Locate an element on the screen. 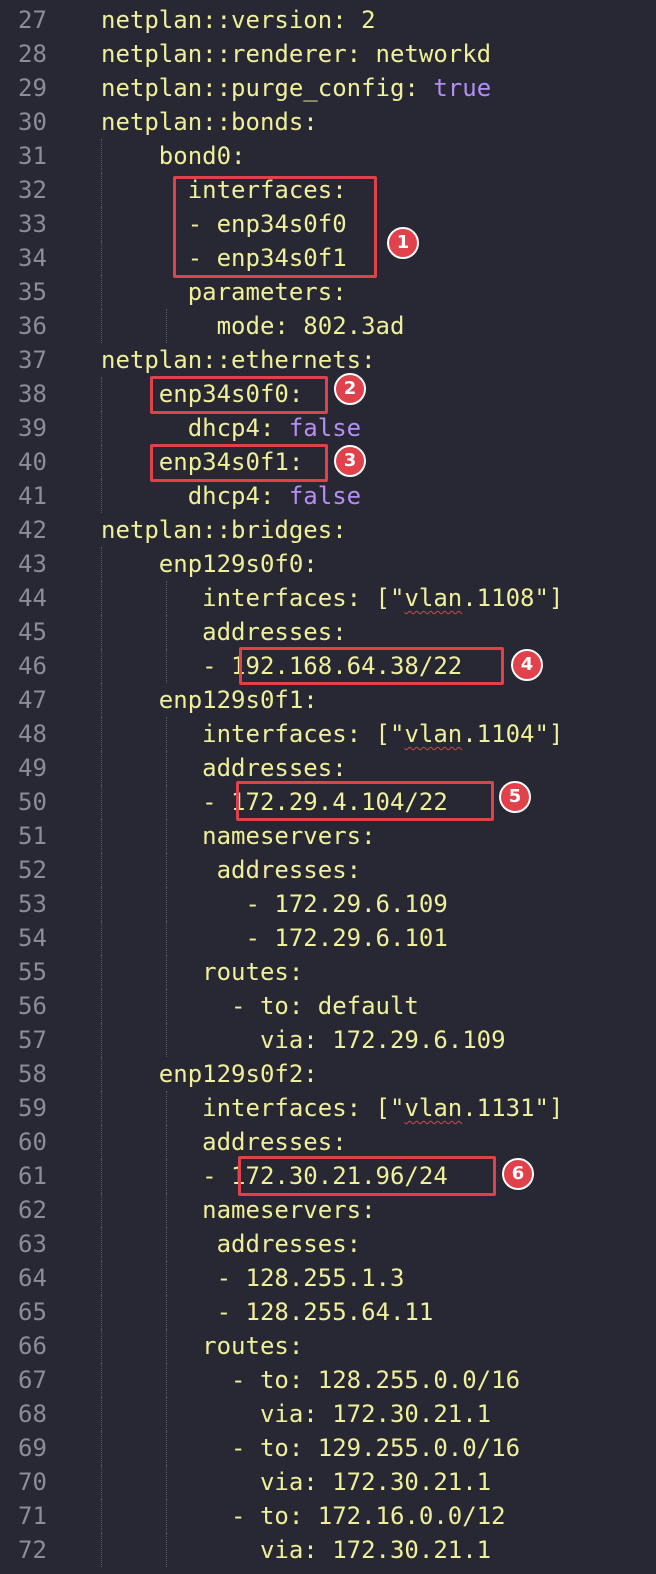 The image size is (656, 1574). code-line: 37 netplan::ethernets: is located at coordinates (328, 360).